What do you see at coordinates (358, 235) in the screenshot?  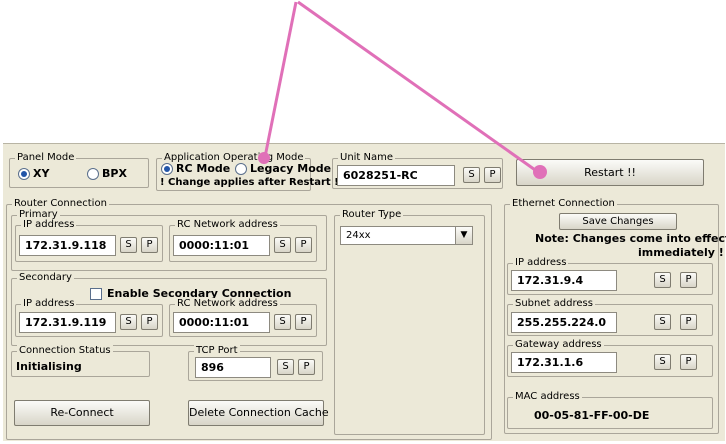 I see `router-type-value: 24xx` at bounding box center [358, 235].